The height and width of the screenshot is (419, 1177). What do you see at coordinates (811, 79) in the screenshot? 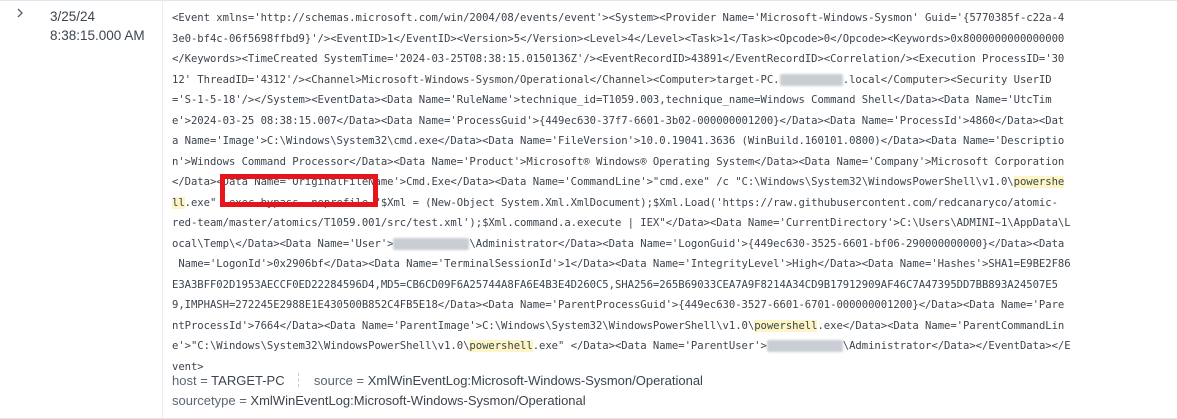
I see `redacted-text: XXXXXXXXXX` at bounding box center [811, 79].